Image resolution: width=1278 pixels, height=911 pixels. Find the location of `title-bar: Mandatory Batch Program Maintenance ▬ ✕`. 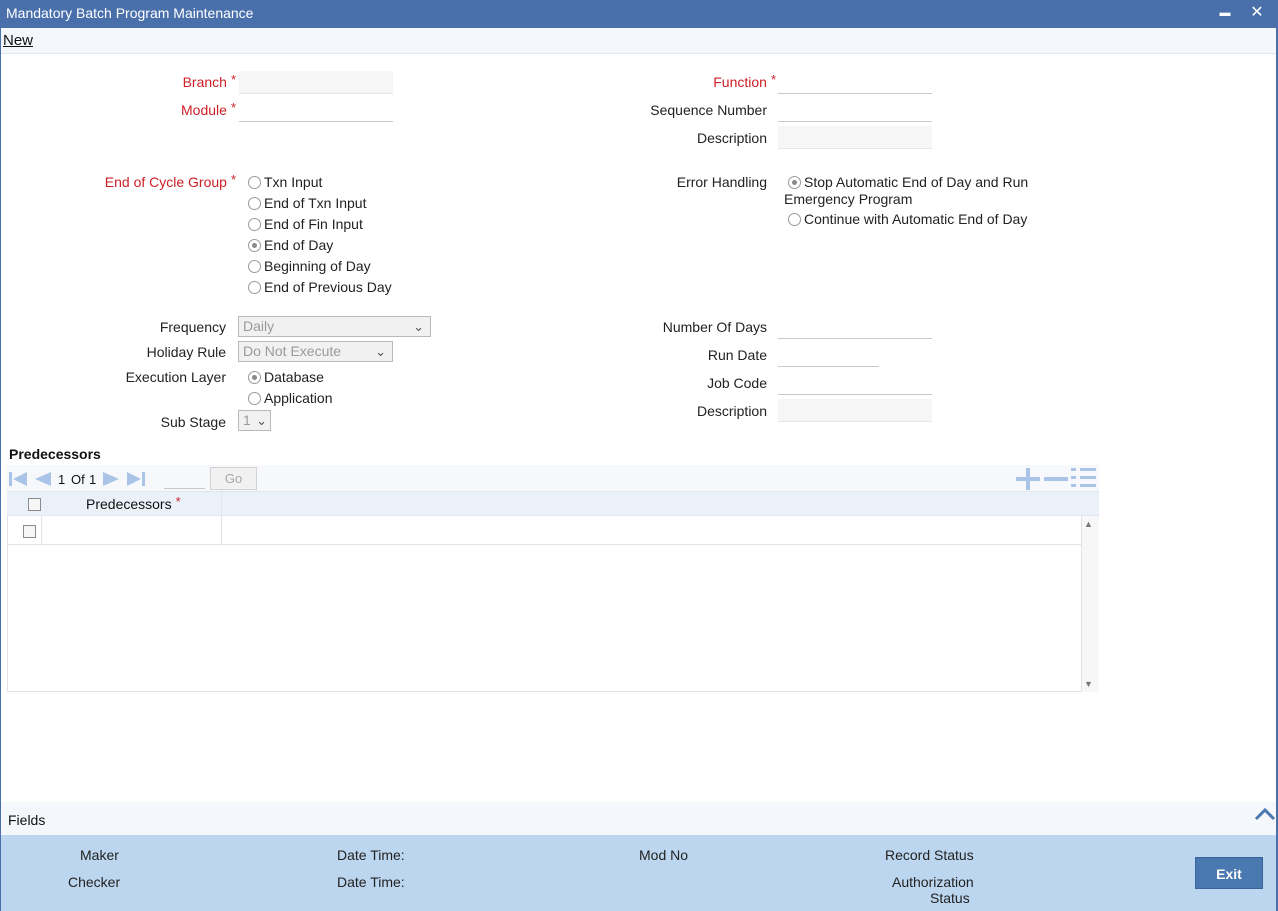

title-bar: Mandatory Batch Program Maintenance ▬ ✕ is located at coordinates (639, 14).